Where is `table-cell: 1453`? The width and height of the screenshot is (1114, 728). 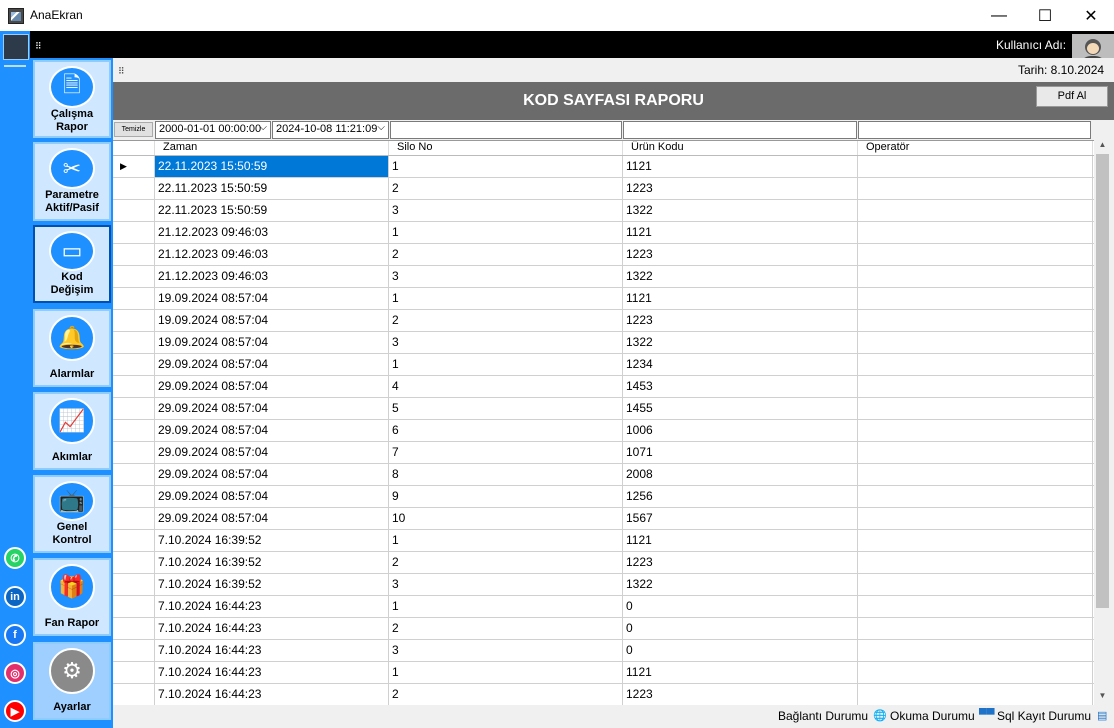 table-cell: 1453 is located at coordinates (740, 386).